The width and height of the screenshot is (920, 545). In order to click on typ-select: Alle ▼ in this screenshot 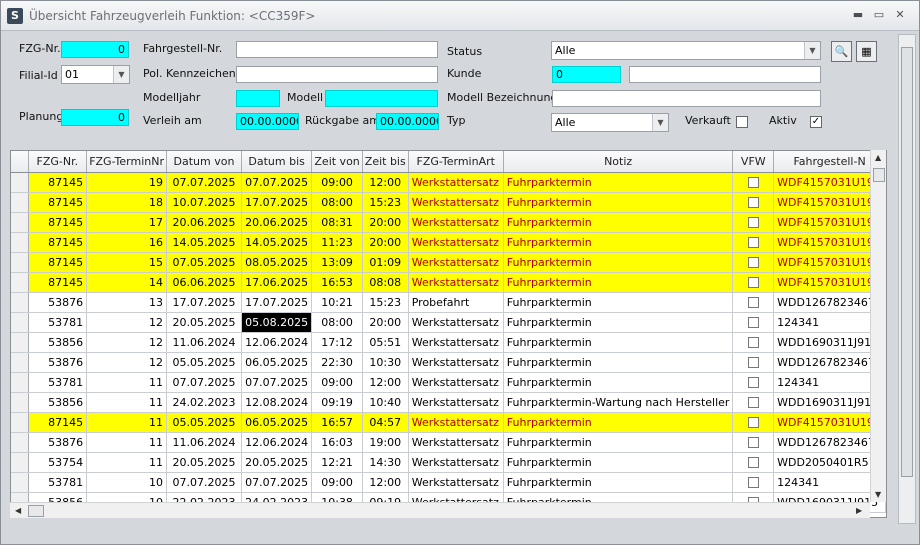, I will do `click(610, 122)`.